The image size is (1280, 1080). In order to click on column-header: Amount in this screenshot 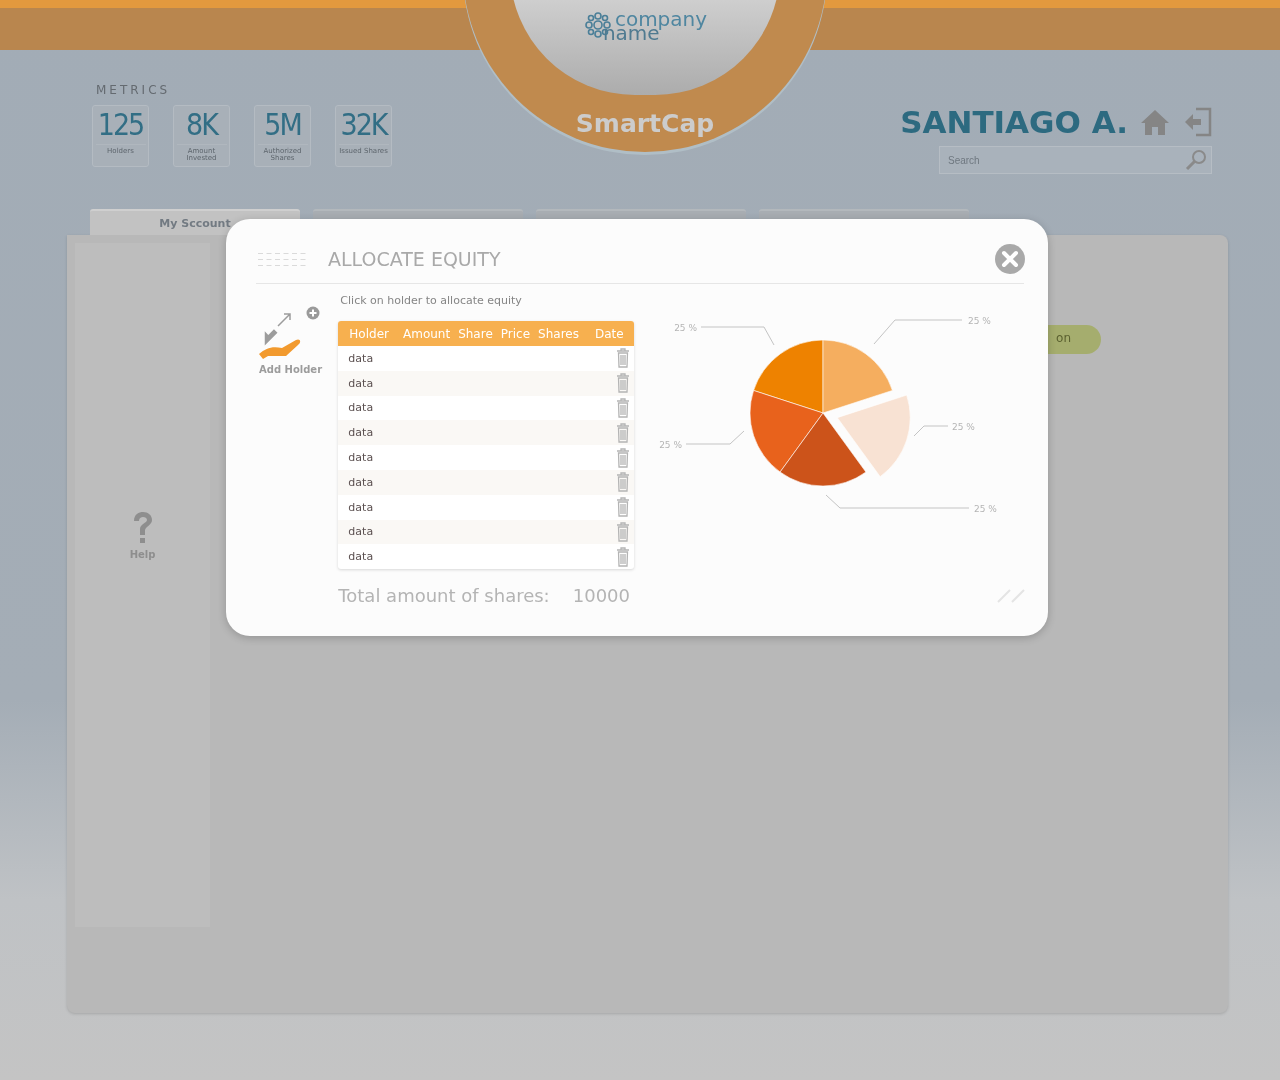, I will do `click(427, 333)`.